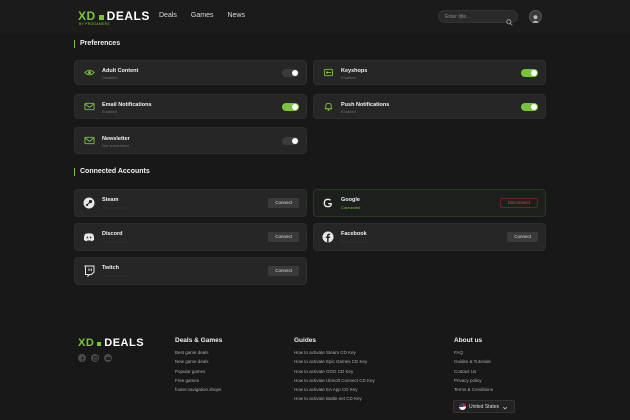 The image size is (630, 420). I want to click on footer-logo: XD DEALS, so click(111, 343).